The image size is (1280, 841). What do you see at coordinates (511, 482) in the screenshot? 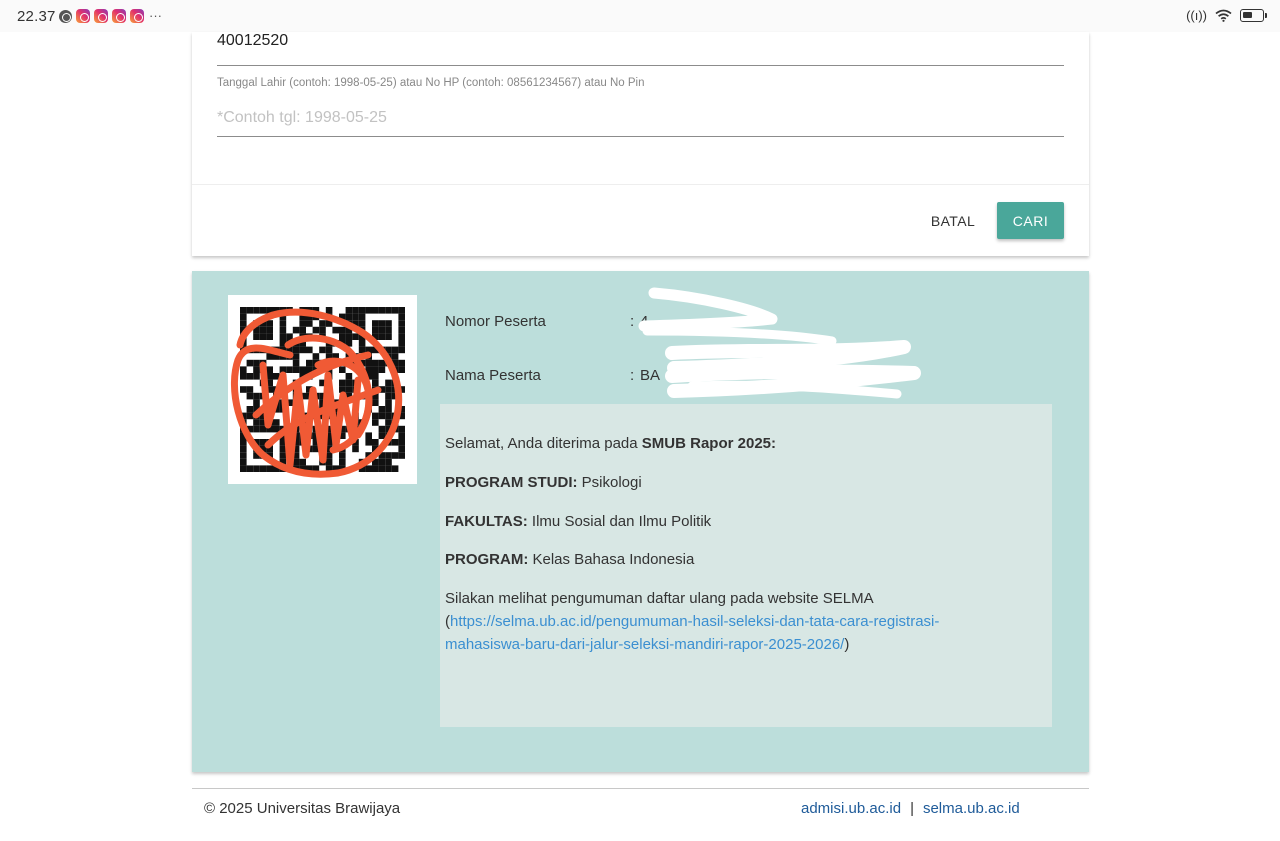
I see `study-program-label: PROGRAM STUDI:` at bounding box center [511, 482].